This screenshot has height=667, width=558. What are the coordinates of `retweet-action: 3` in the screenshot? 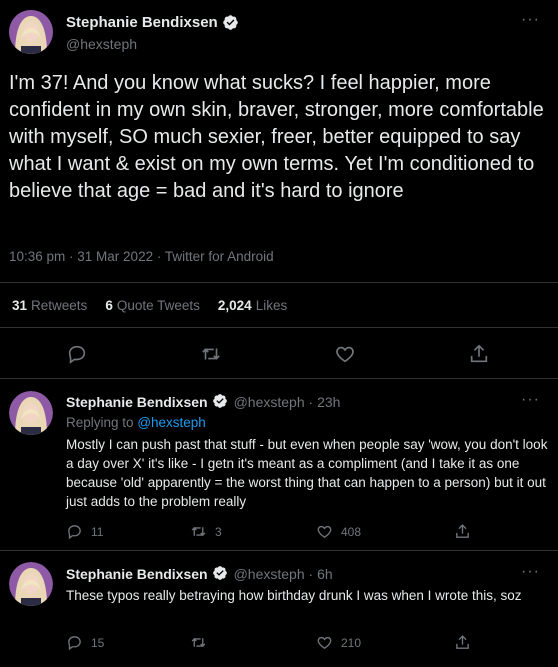 It's located at (206, 531).